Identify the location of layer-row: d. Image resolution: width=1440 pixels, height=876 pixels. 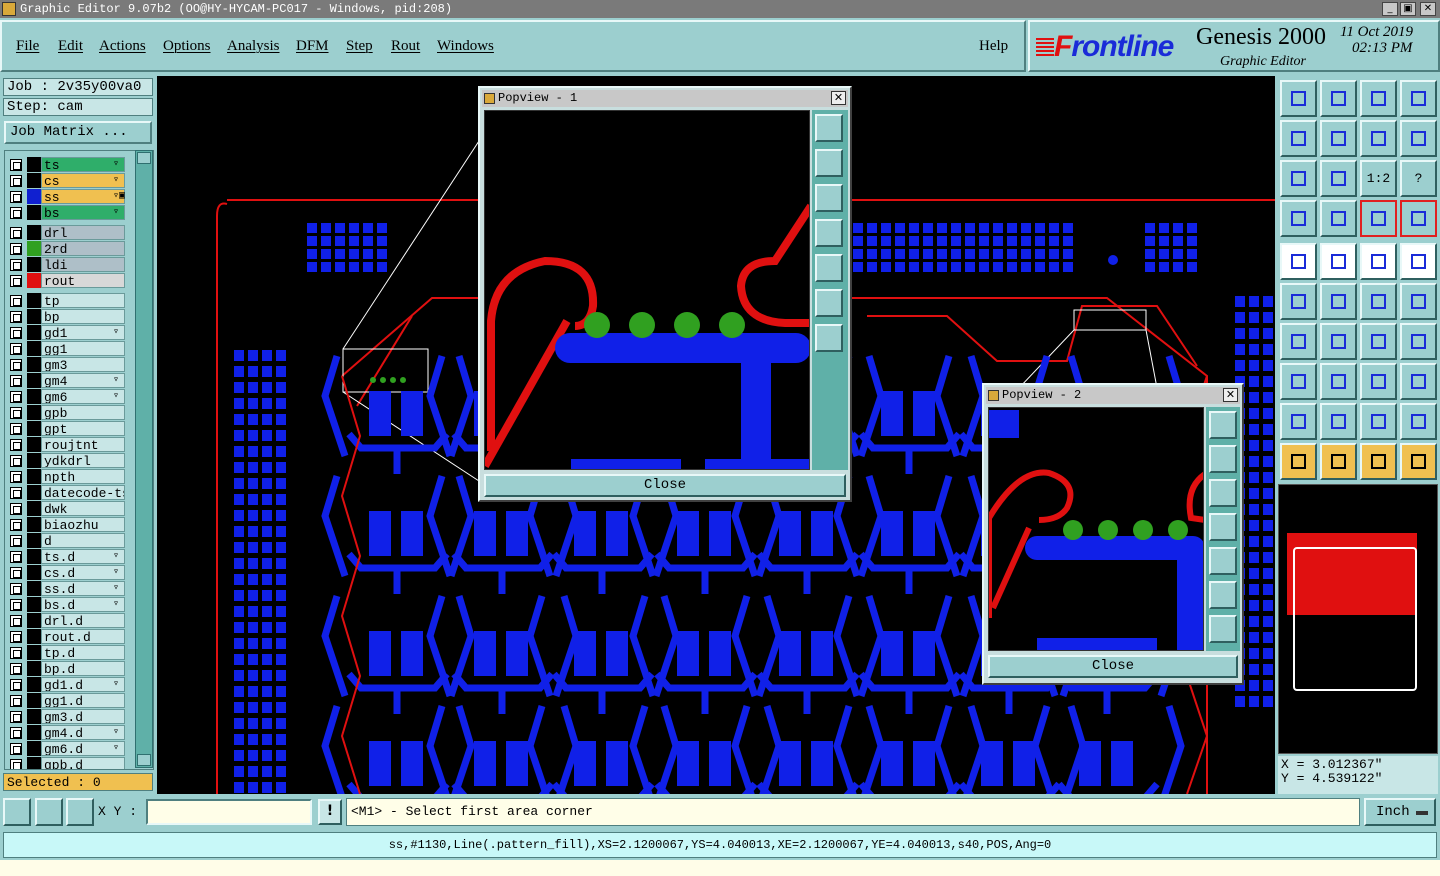
(68, 540).